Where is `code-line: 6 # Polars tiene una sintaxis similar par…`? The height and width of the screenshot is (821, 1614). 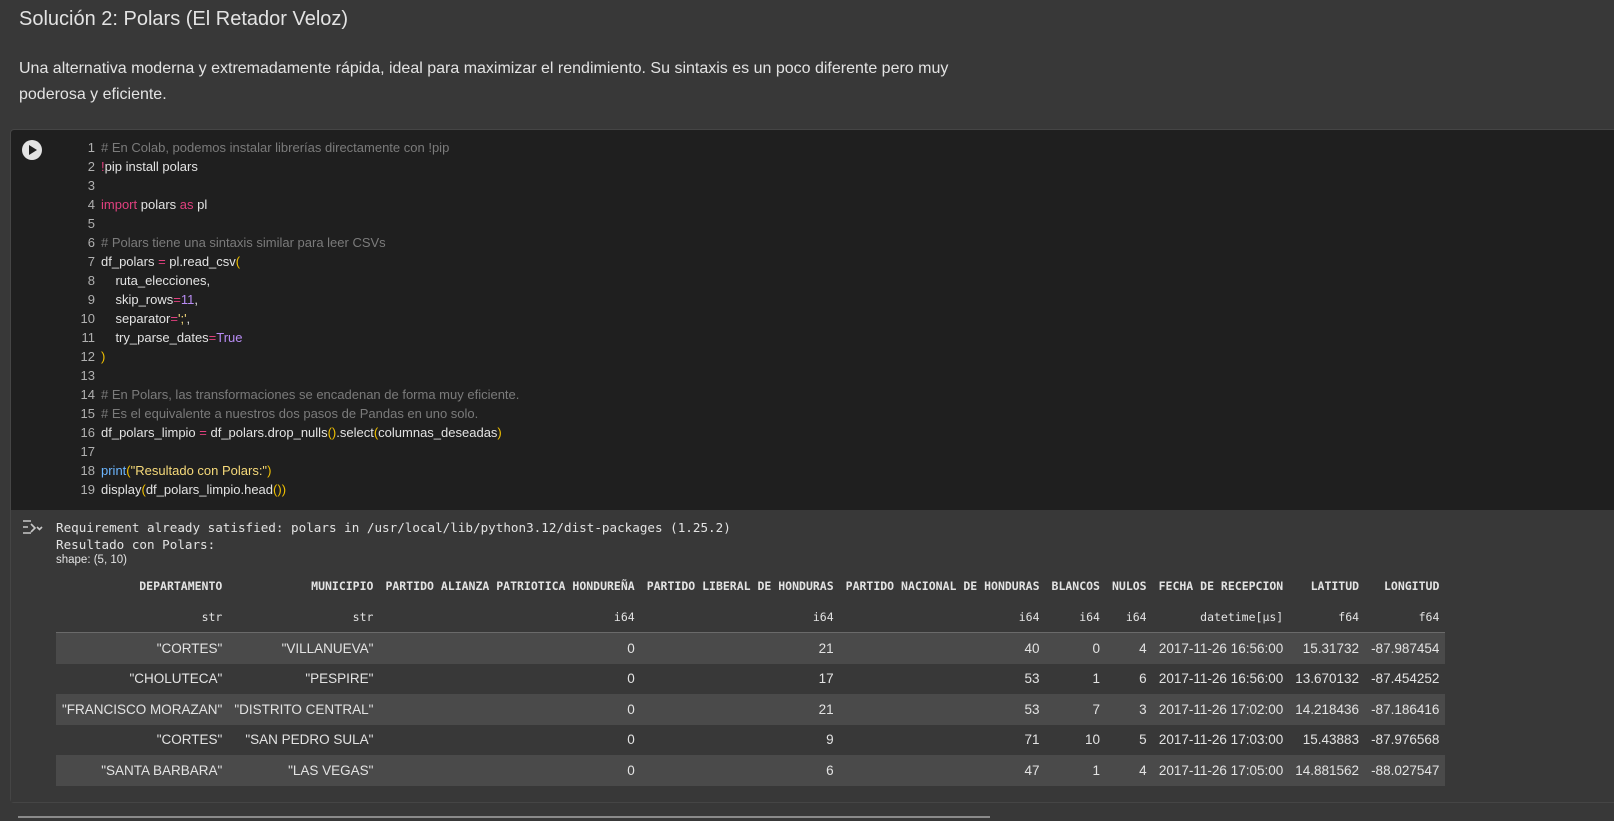
code-line: 6 # Polars tiene una sintaxis similar par… is located at coordinates (831, 242).